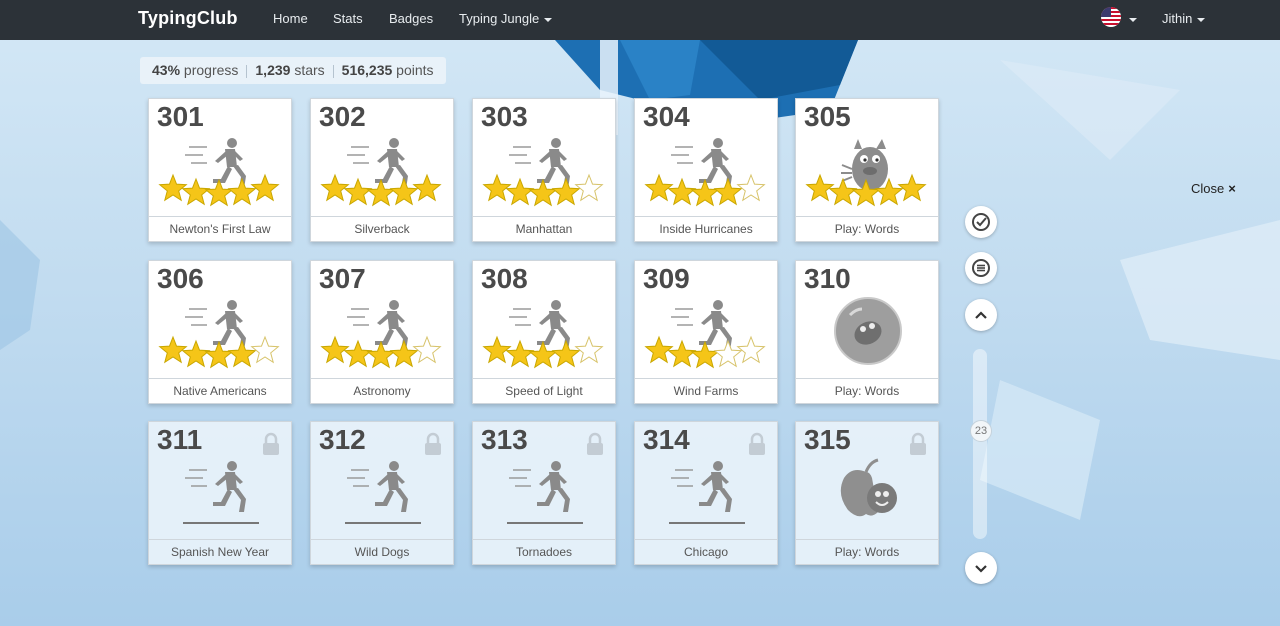 The height and width of the screenshot is (626, 1280). What do you see at coordinates (544, 170) in the screenshot?
I see `lesson-card: 303 Manhattan` at bounding box center [544, 170].